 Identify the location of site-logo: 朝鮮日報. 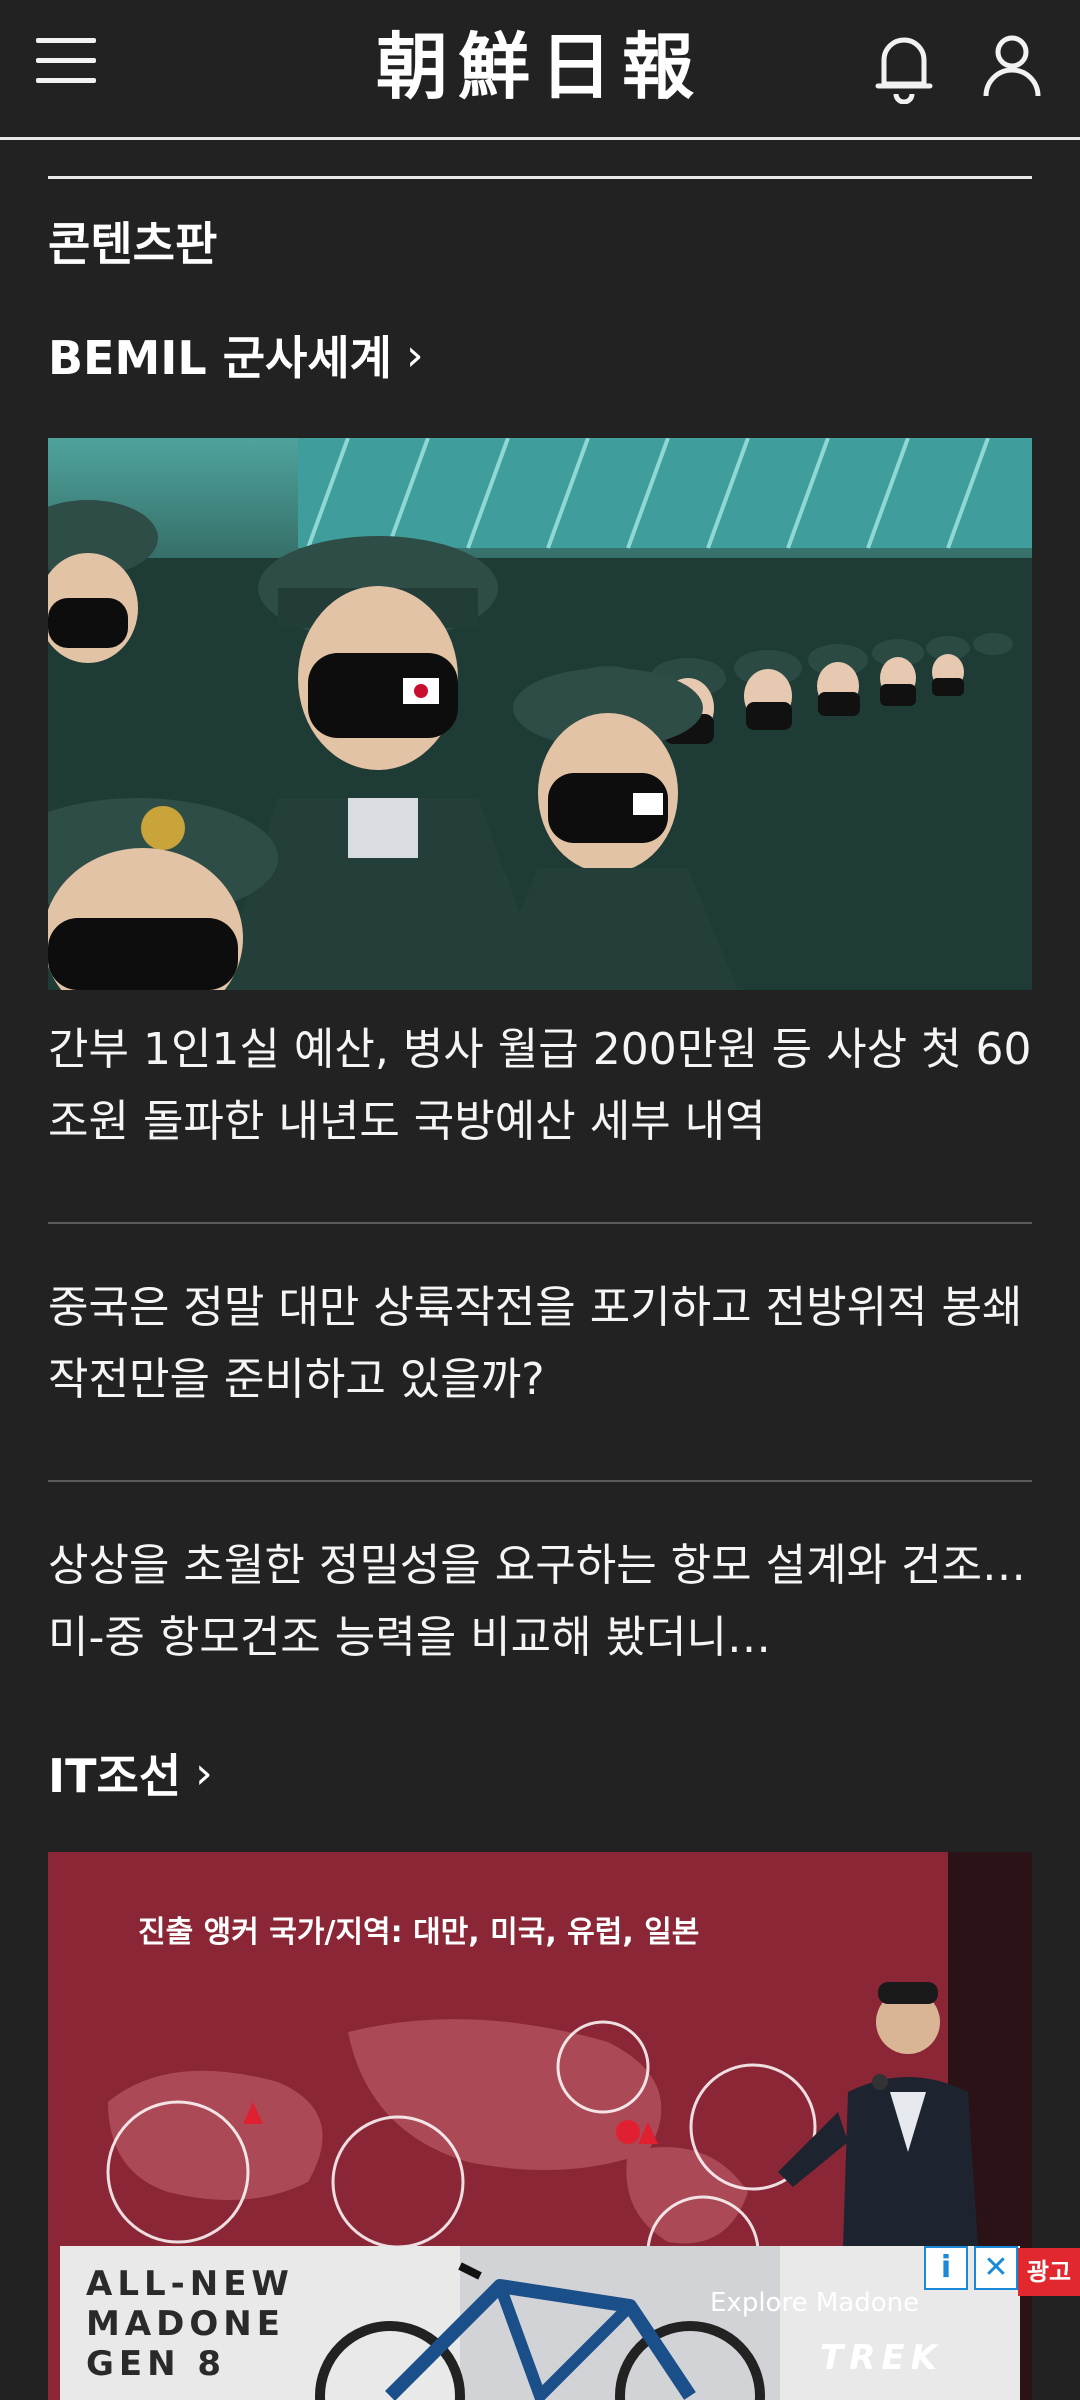
(540, 67).